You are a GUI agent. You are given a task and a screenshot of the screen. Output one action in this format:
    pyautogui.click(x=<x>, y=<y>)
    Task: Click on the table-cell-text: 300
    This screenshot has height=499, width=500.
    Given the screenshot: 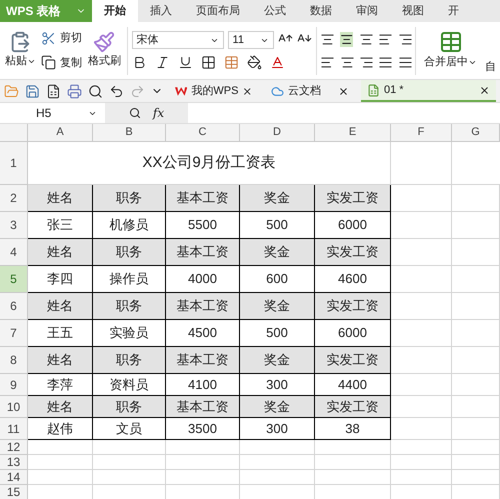 What is the action you would take?
    pyautogui.click(x=277, y=429)
    